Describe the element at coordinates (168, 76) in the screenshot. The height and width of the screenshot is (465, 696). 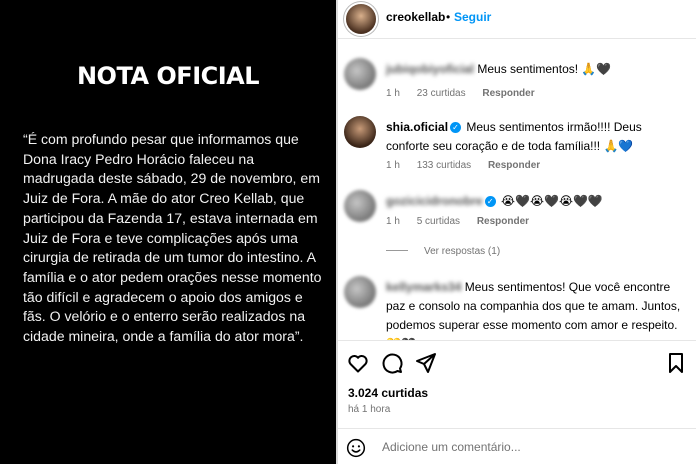
I see `note-title: NOTA OFICIAL` at that location.